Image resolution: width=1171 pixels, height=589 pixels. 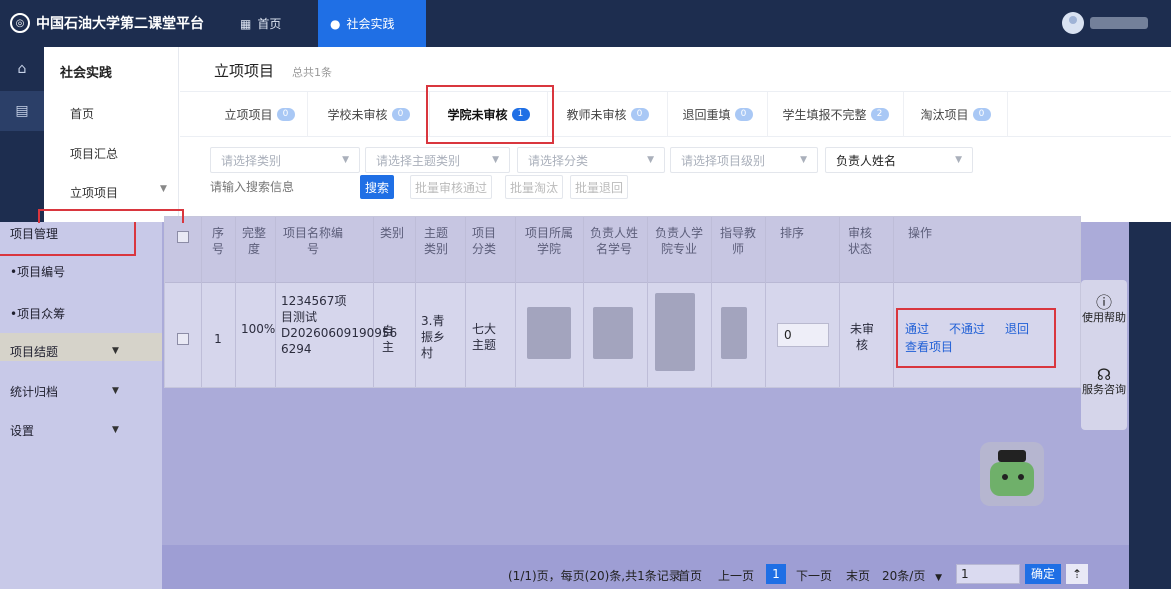 What do you see at coordinates (1043, 574) in the screenshot?
I see `confirm-button: 确定` at bounding box center [1043, 574].